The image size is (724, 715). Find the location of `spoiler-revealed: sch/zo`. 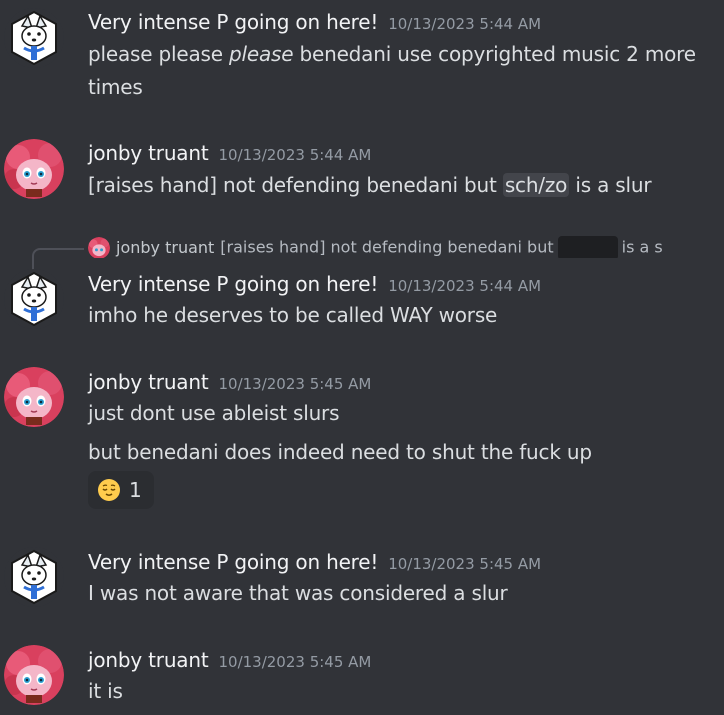

spoiler-revealed: sch/zo is located at coordinates (536, 185).